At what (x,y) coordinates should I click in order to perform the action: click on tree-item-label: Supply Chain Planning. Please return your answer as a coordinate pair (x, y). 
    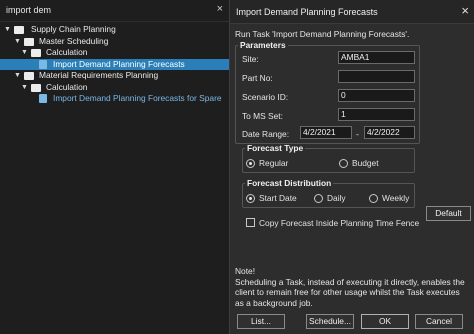
    Looking at the image, I should click on (73, 29).